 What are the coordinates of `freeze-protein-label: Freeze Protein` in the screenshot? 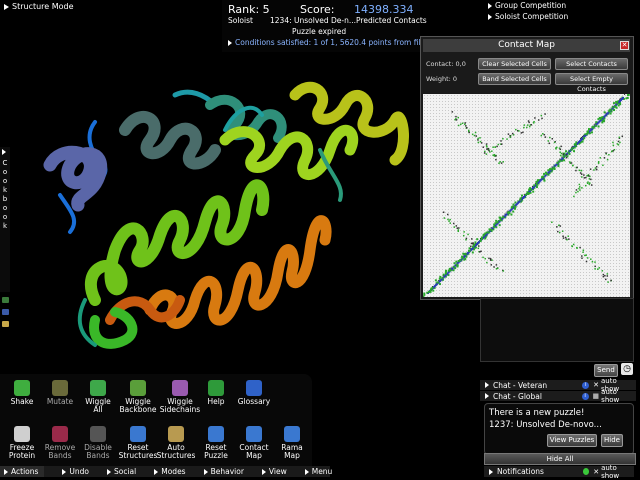 It's located at (22, 451).